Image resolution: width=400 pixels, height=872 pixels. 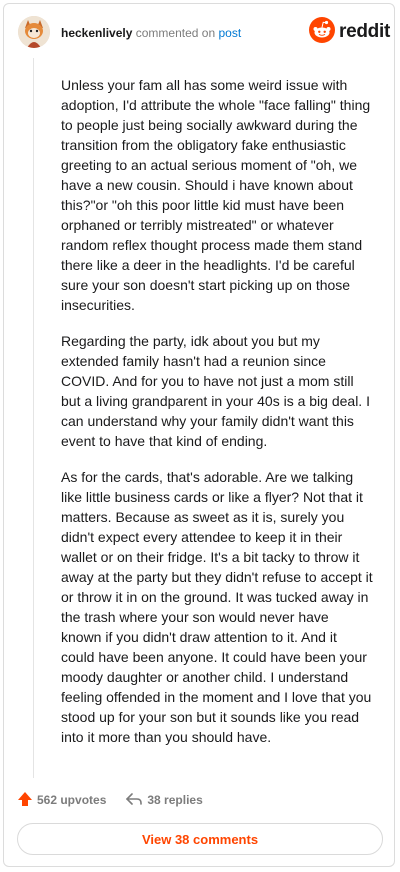 What do you see at coordinates (322, 32) in the screenshot?
I see `reddit-alien-icon` at bounding box center [322, 32].